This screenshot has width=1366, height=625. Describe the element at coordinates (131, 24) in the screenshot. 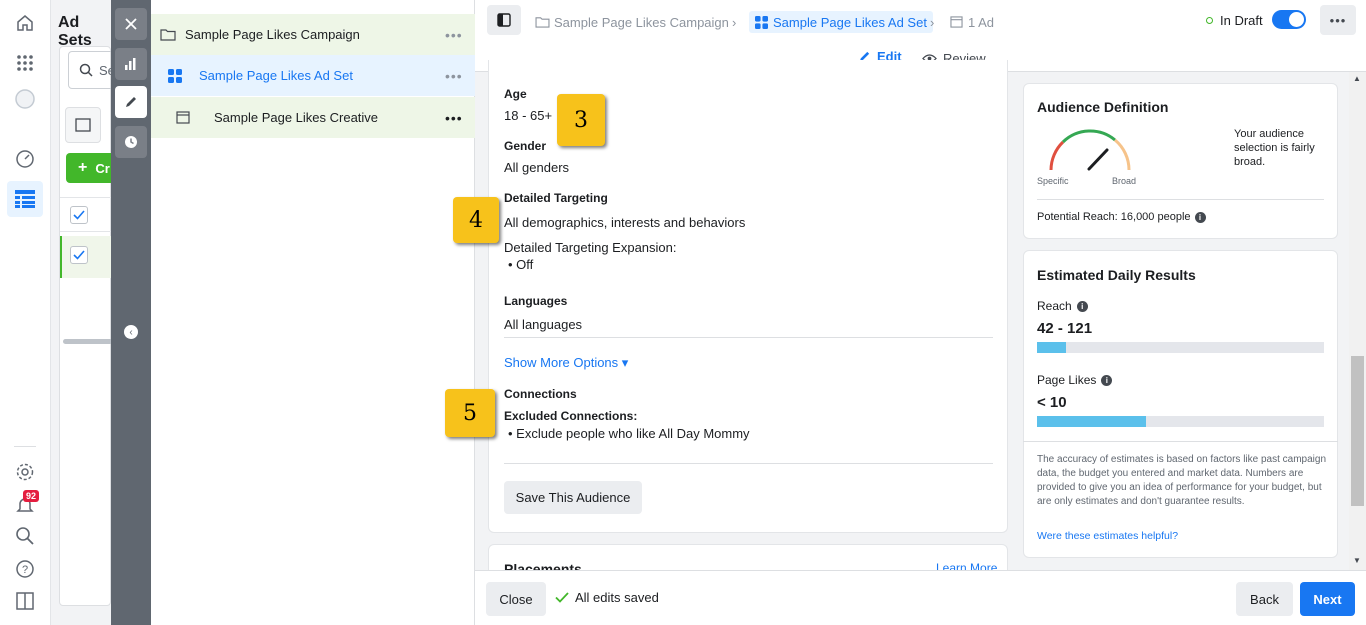

I see `close-icon` at that location.